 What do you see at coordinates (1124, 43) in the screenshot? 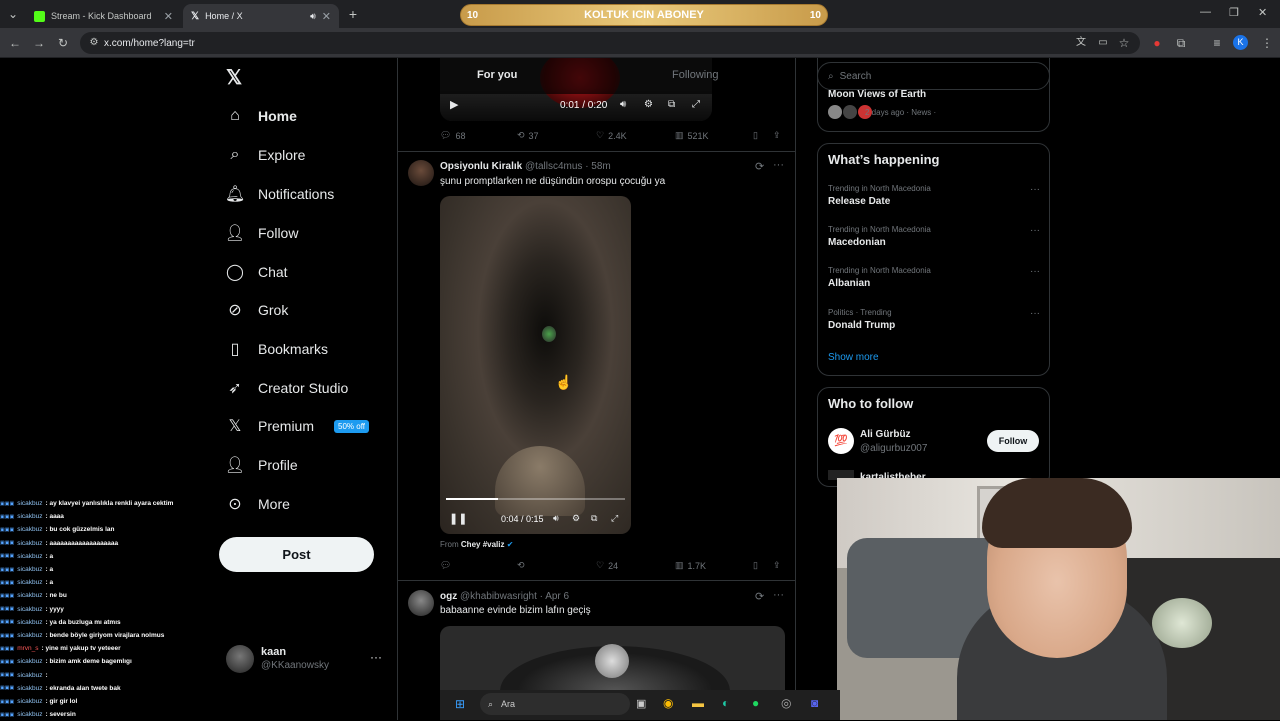
I see `bookmark-star-icon: ☆` at bounding box center [1124, 43].